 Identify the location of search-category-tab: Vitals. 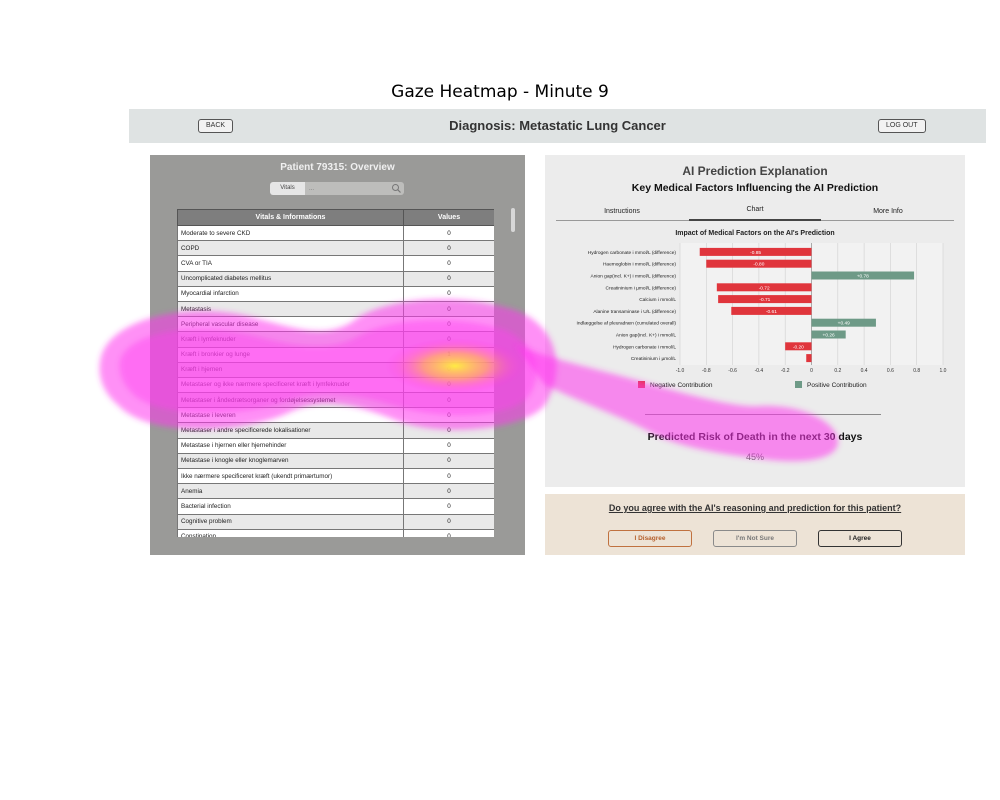
(287, 188).